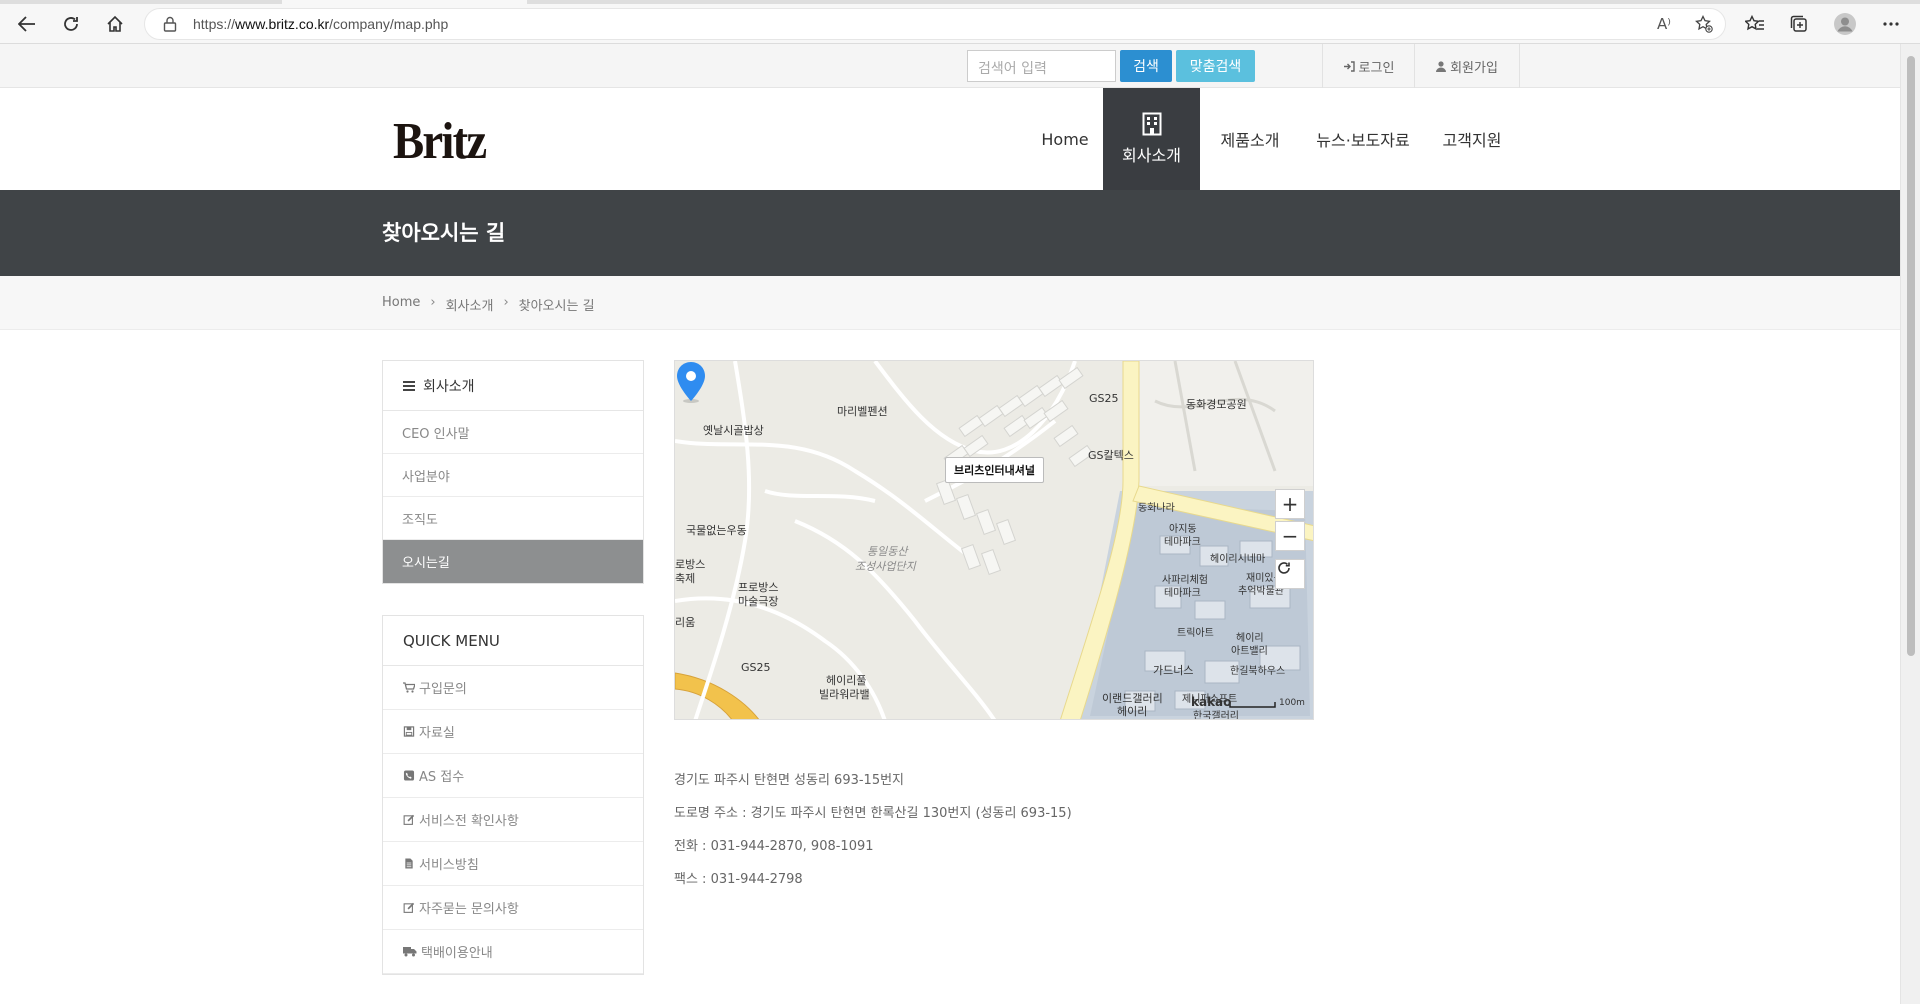 The width and height of the screenshot is (1920, 1004). Describe the element at coordinates (1474, 68) in the screenshot. I see `signup-label: 회원가입` at that location.